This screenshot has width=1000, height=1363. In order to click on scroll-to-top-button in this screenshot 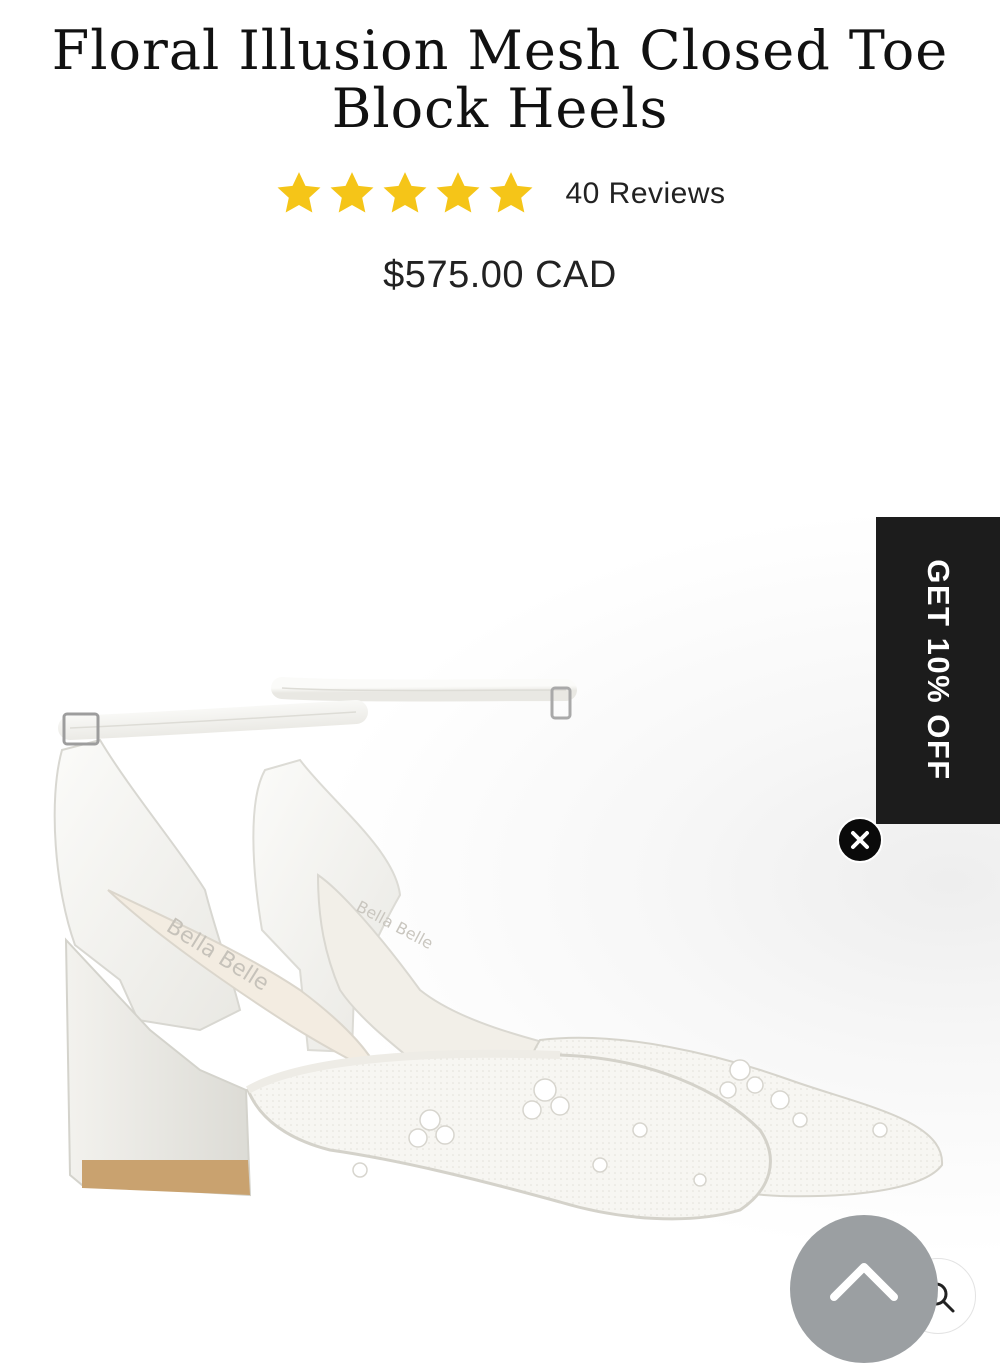, I will do `click(864, 1289)`.